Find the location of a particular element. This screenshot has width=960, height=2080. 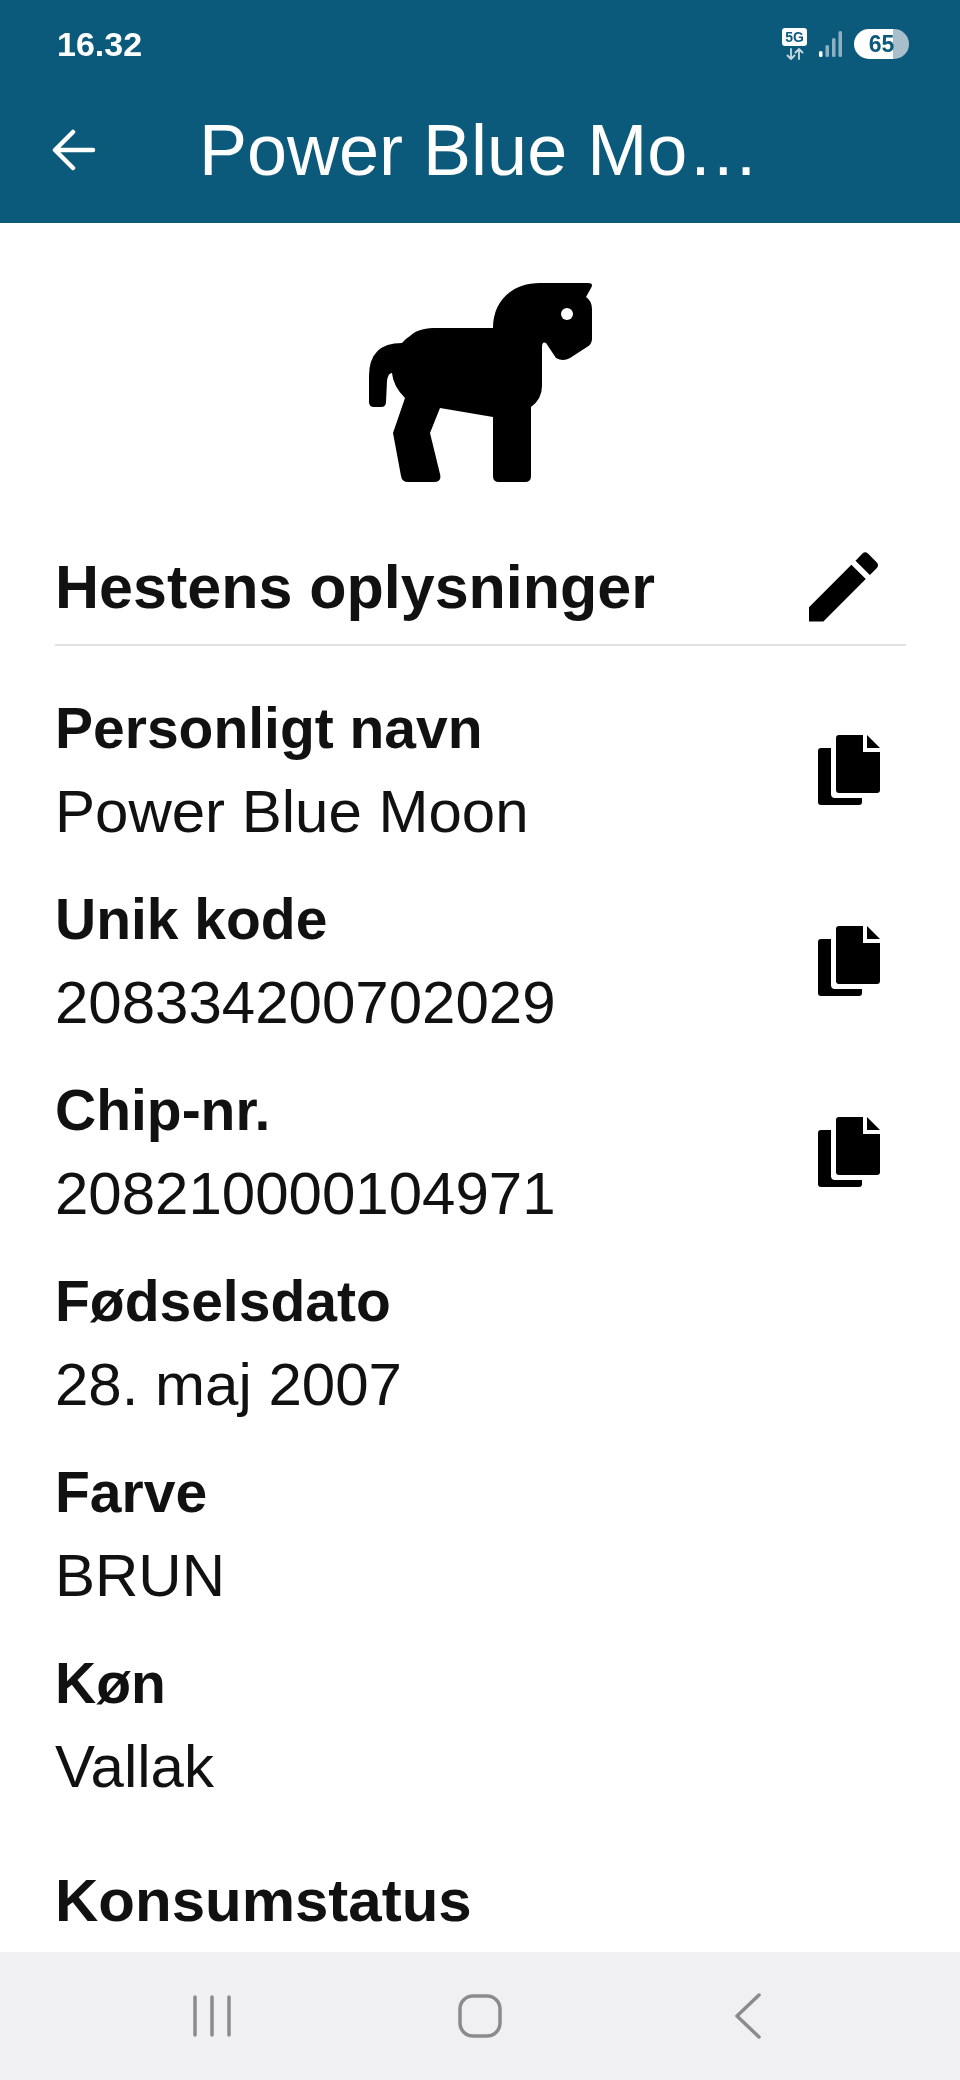

field-value: 208210000104971 is located at coordinates (305, 1194).